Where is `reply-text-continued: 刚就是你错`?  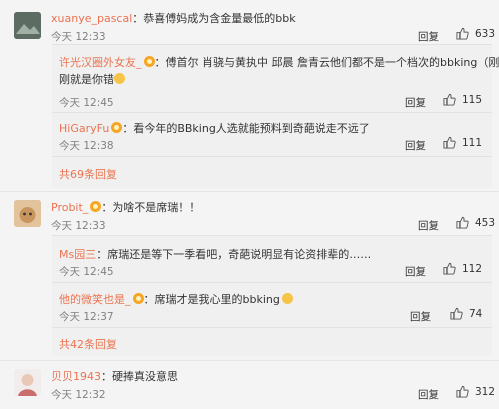 reply-text-continued: 刚就是你错 is located at coordinates (86, 79).